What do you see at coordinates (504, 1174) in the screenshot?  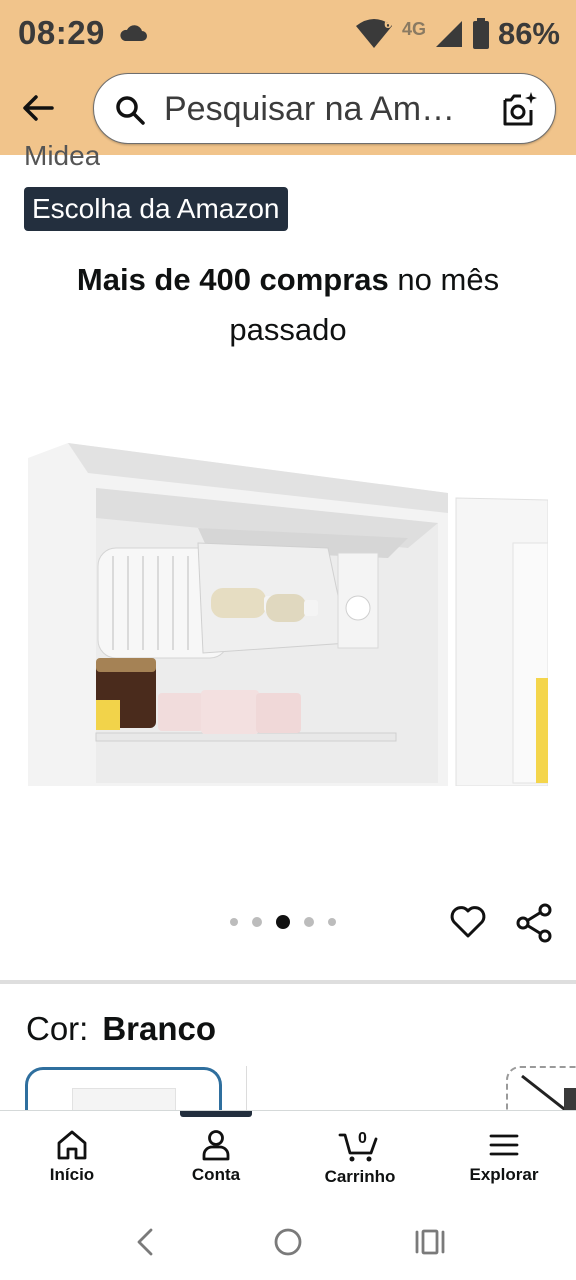 I see `nav-label: Explorar` at bounding box center [504, 1174].